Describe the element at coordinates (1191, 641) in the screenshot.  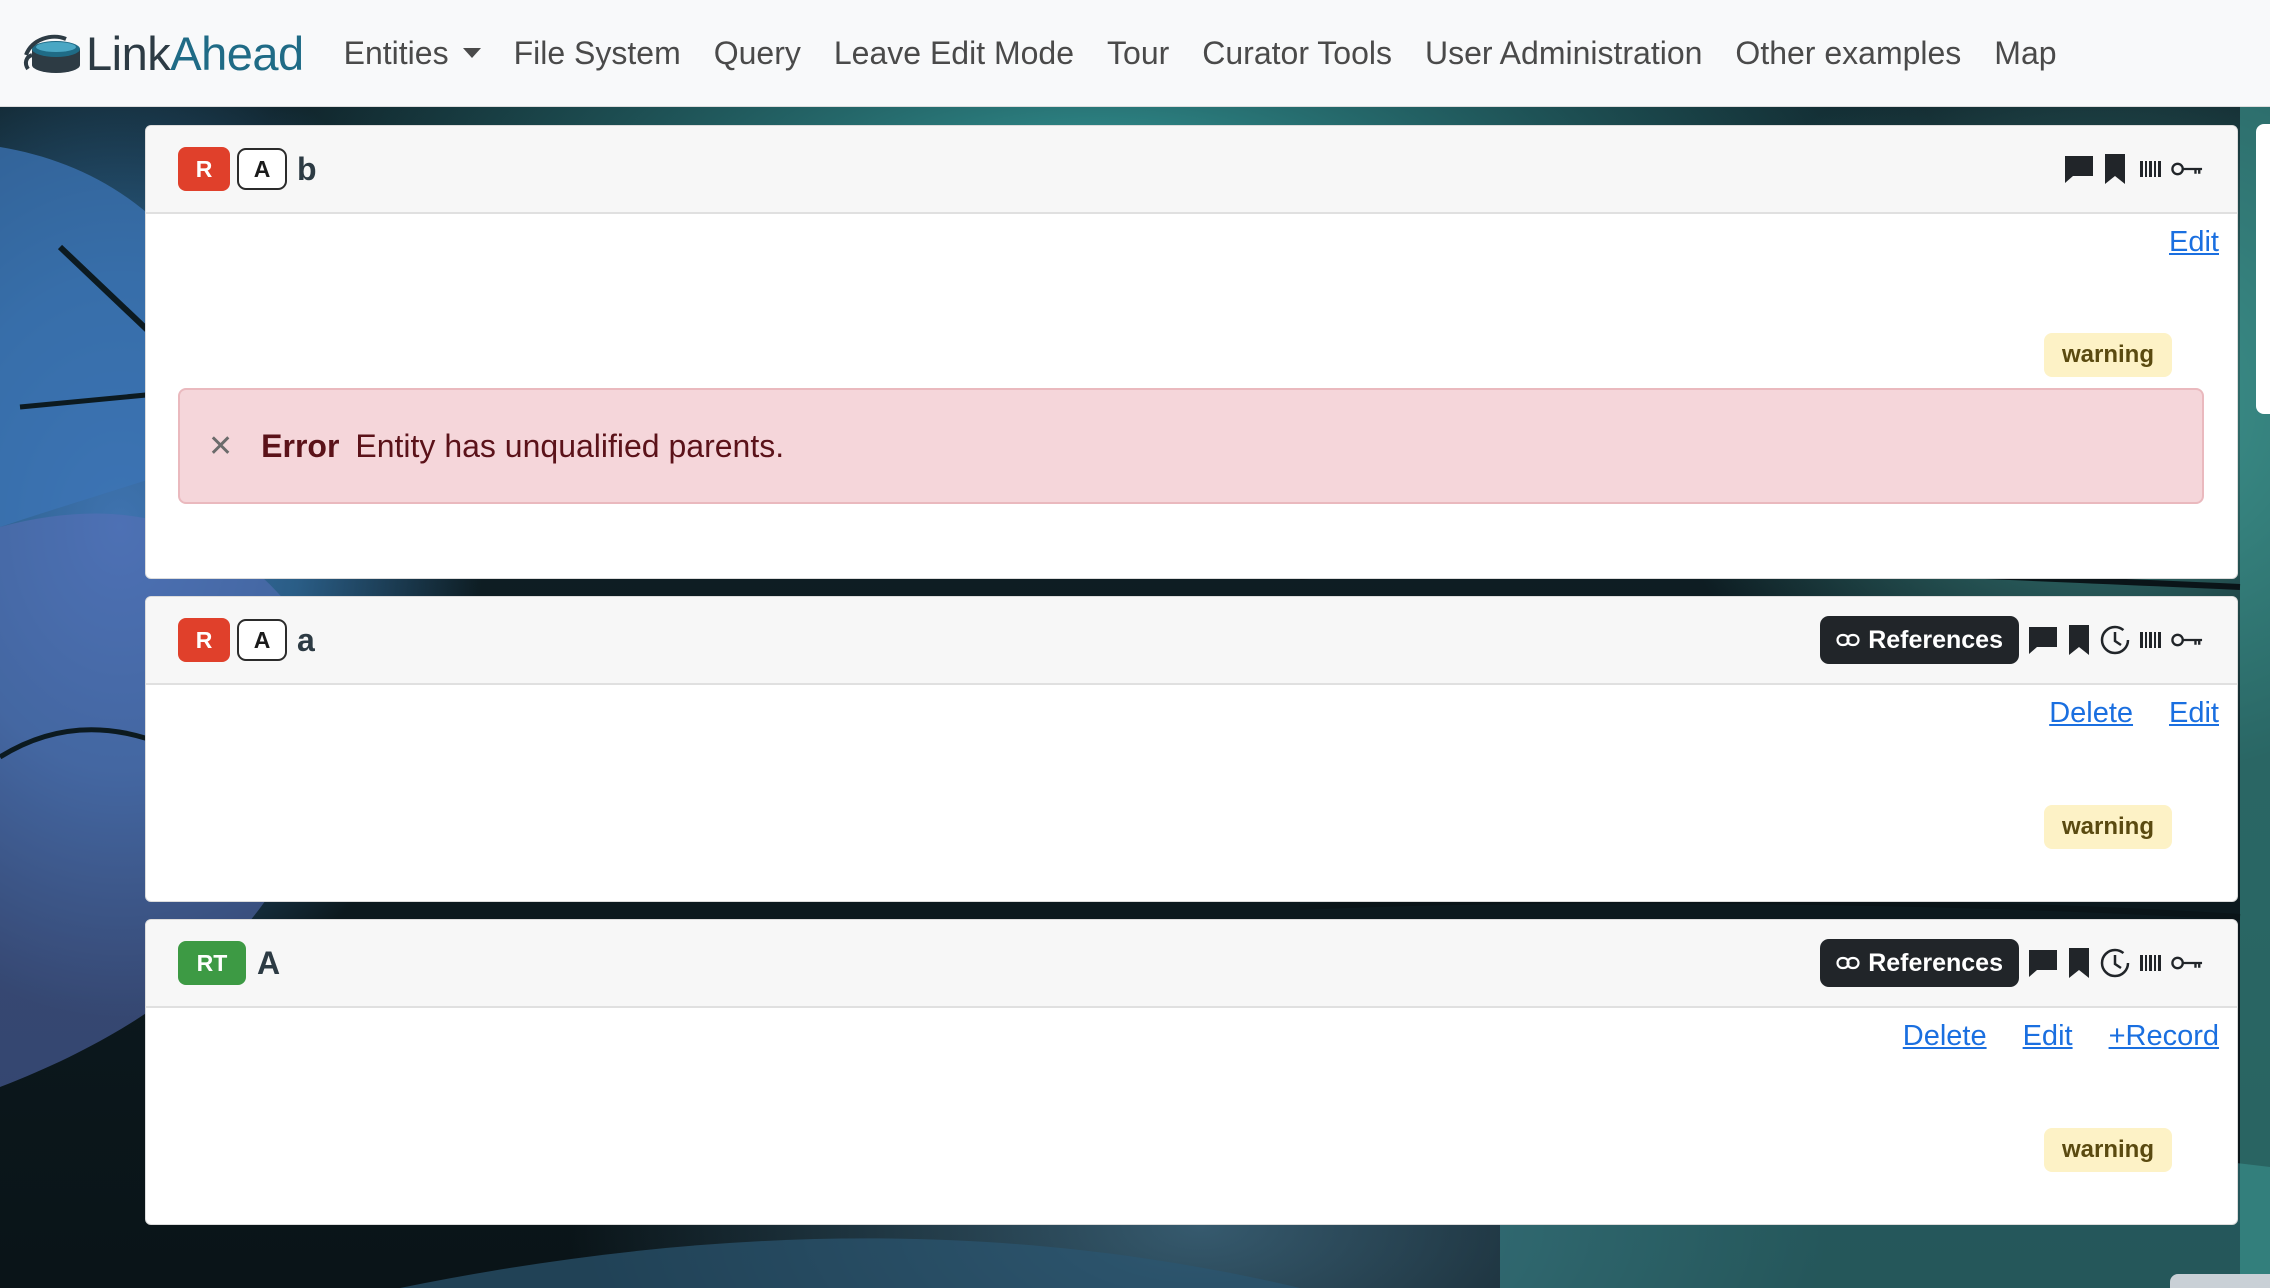
I see `entity-header: R A a References` at that location.